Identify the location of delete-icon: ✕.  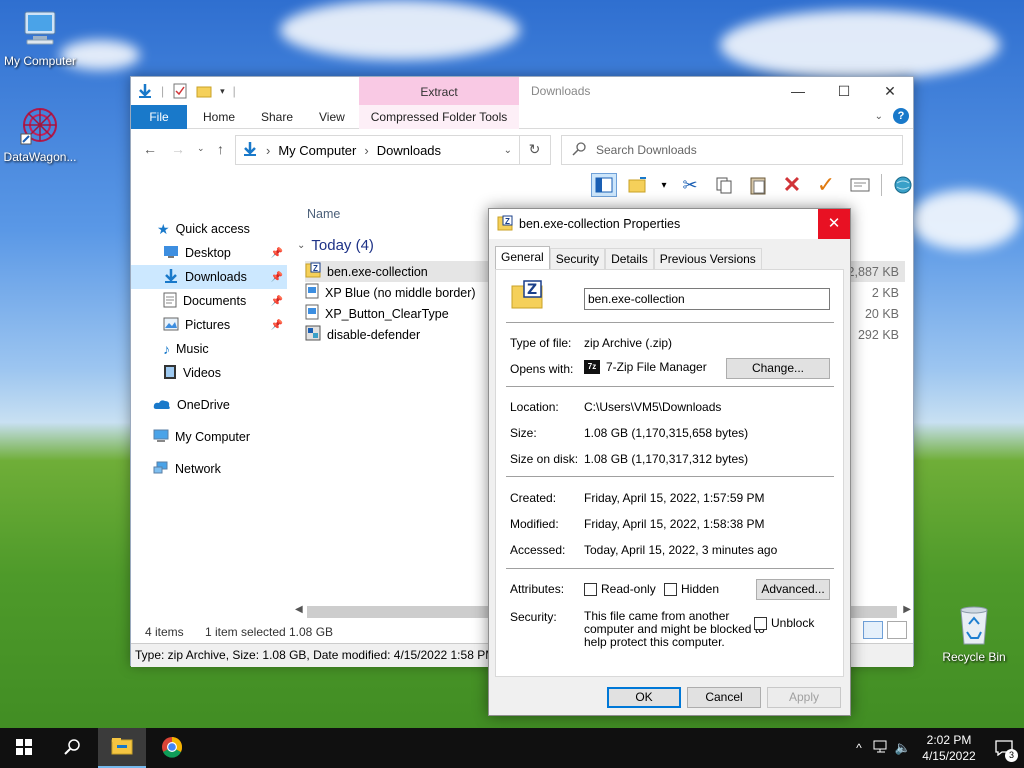
(792, 184).